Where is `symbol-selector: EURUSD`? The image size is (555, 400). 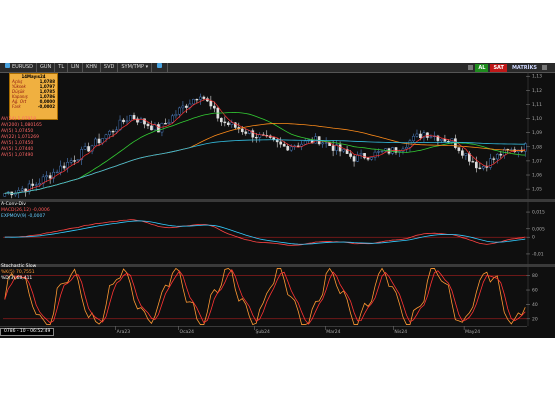
symbol-selector: EURUSD is located at coordinates (18, 67).